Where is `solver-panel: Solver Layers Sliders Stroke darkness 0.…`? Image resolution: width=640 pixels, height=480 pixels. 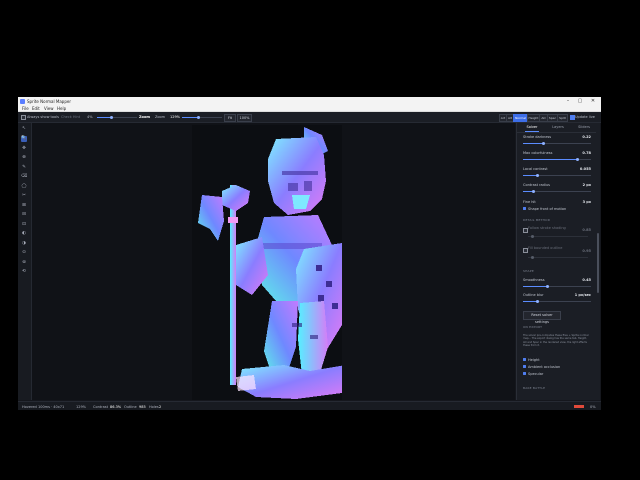 solver-panel: Solver Layers Sliders Stroke darkness 0.… is located at coordinates (556, 261).